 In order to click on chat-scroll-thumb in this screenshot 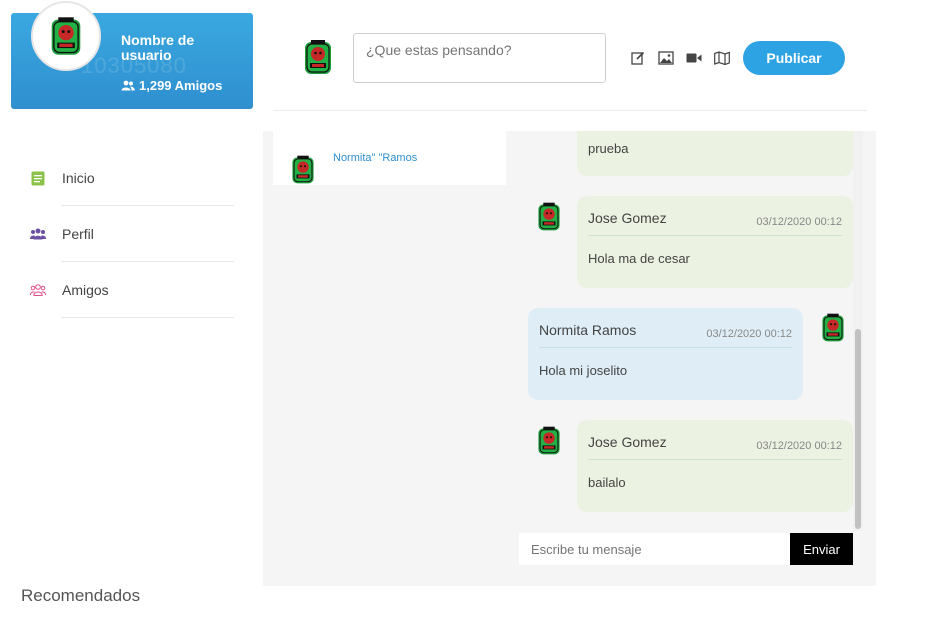, I will do `click(858, 429)`.